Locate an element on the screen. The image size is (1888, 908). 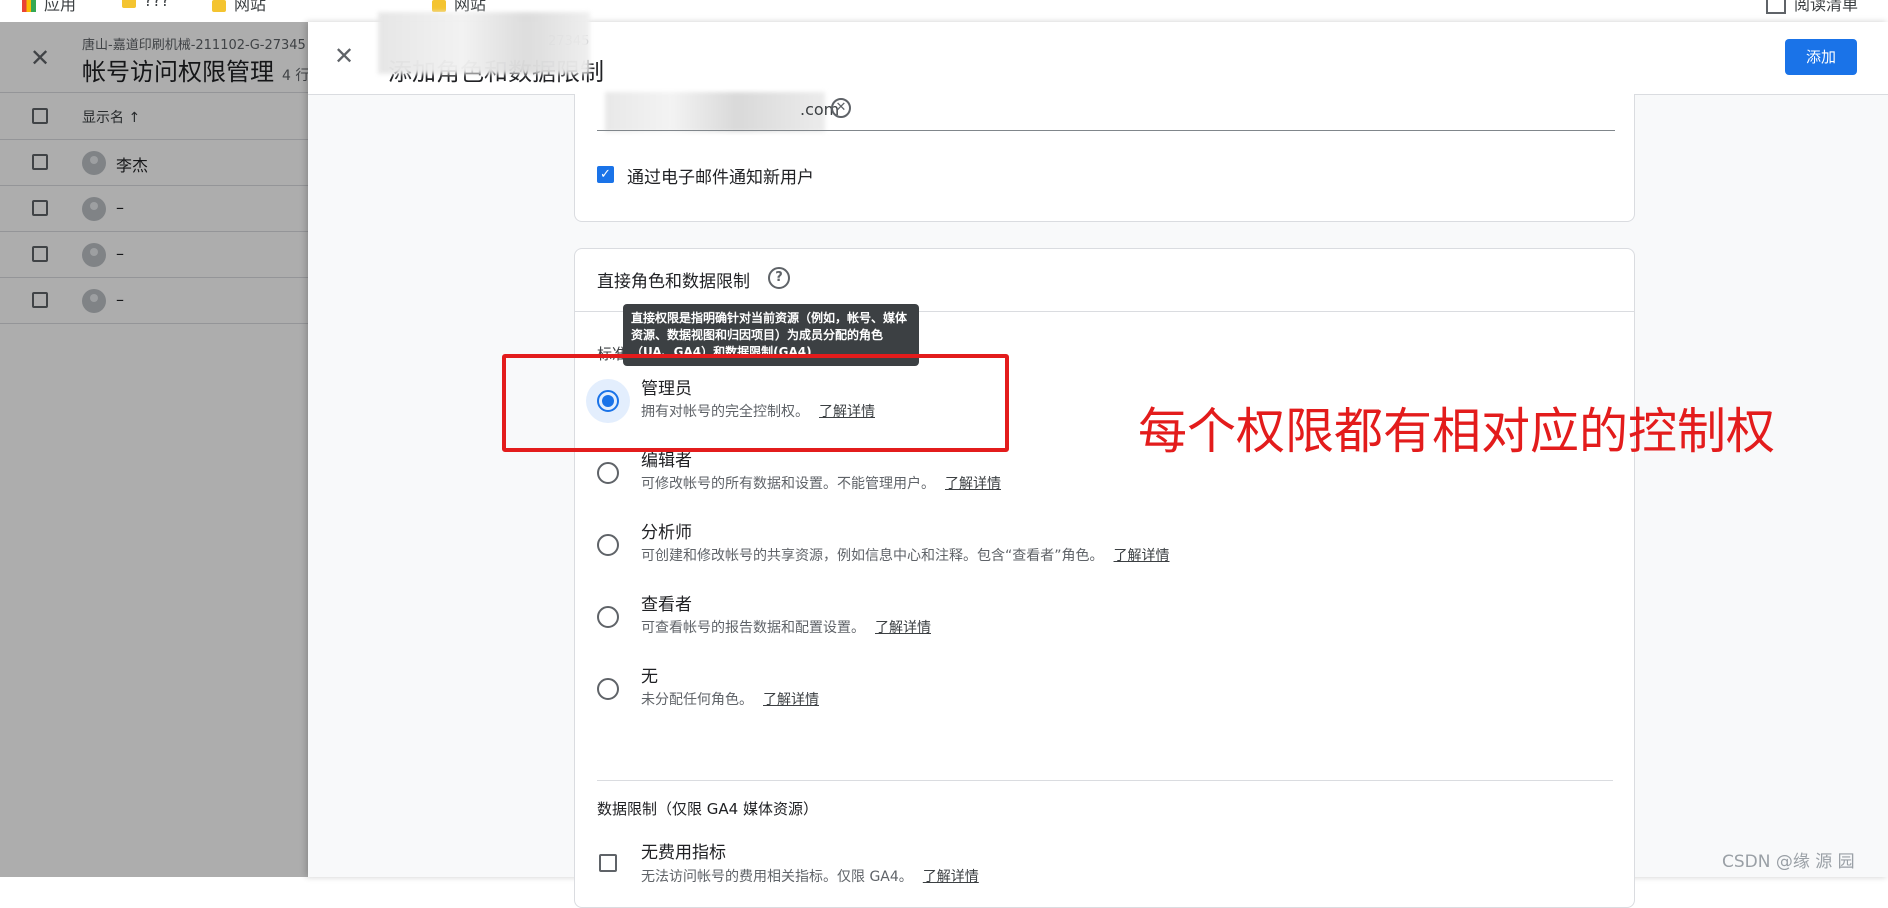
bookmark-folder-2: 网站 is located at coordinates (239, 7).